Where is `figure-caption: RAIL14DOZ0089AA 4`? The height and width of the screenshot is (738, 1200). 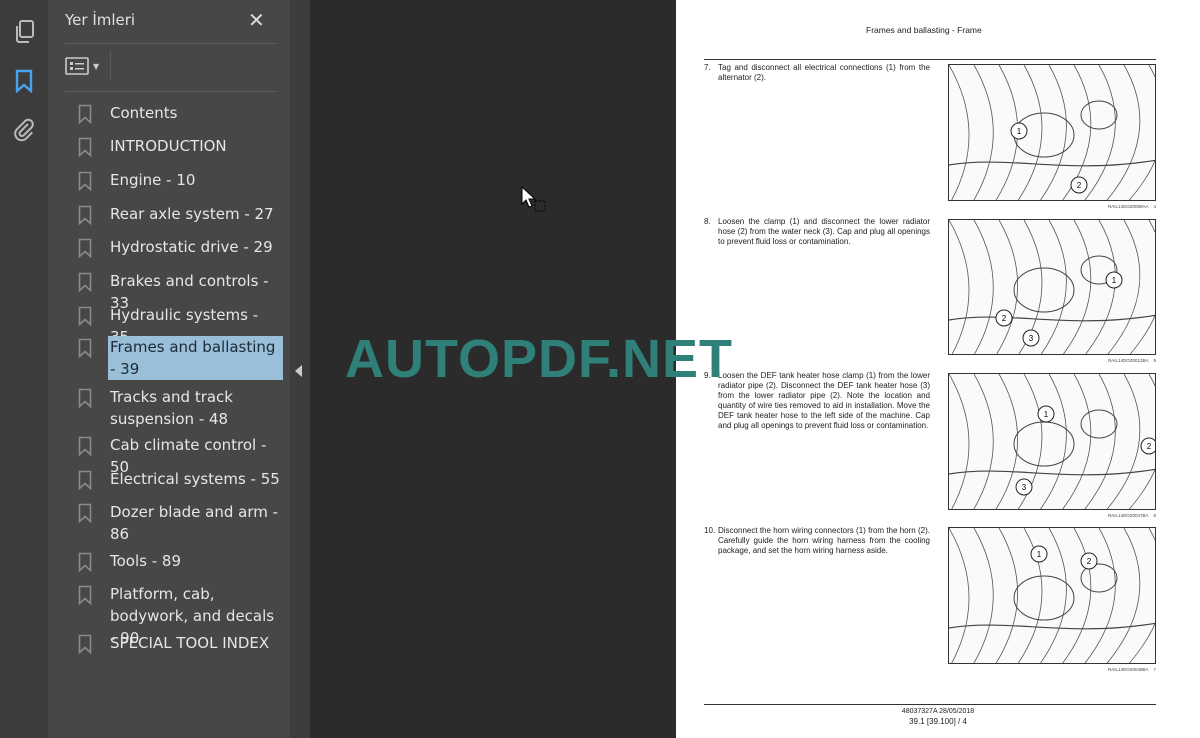 figure-caption: RAIL14DOZ0089AA 4 is located at coordinates (1116, 206).